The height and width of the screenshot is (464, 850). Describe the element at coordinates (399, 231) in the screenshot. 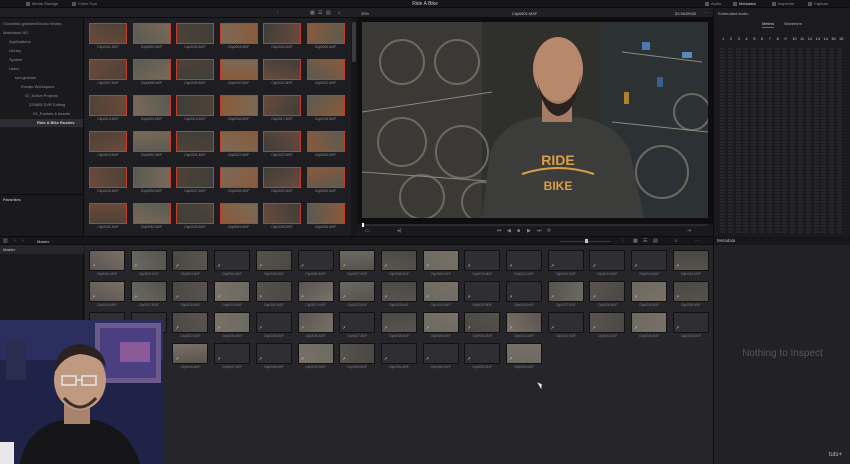

I see `volume-icon: ◂)` at that location.